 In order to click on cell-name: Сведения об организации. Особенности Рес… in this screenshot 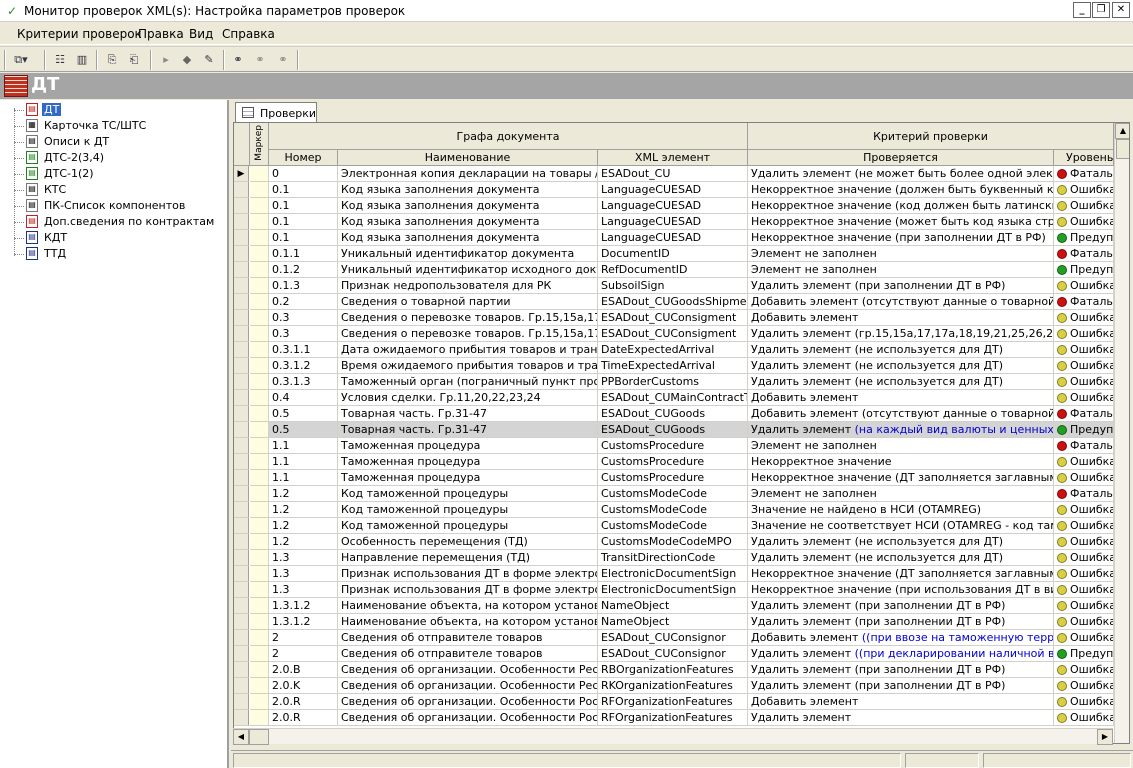, I will do `click(468, 686)`.